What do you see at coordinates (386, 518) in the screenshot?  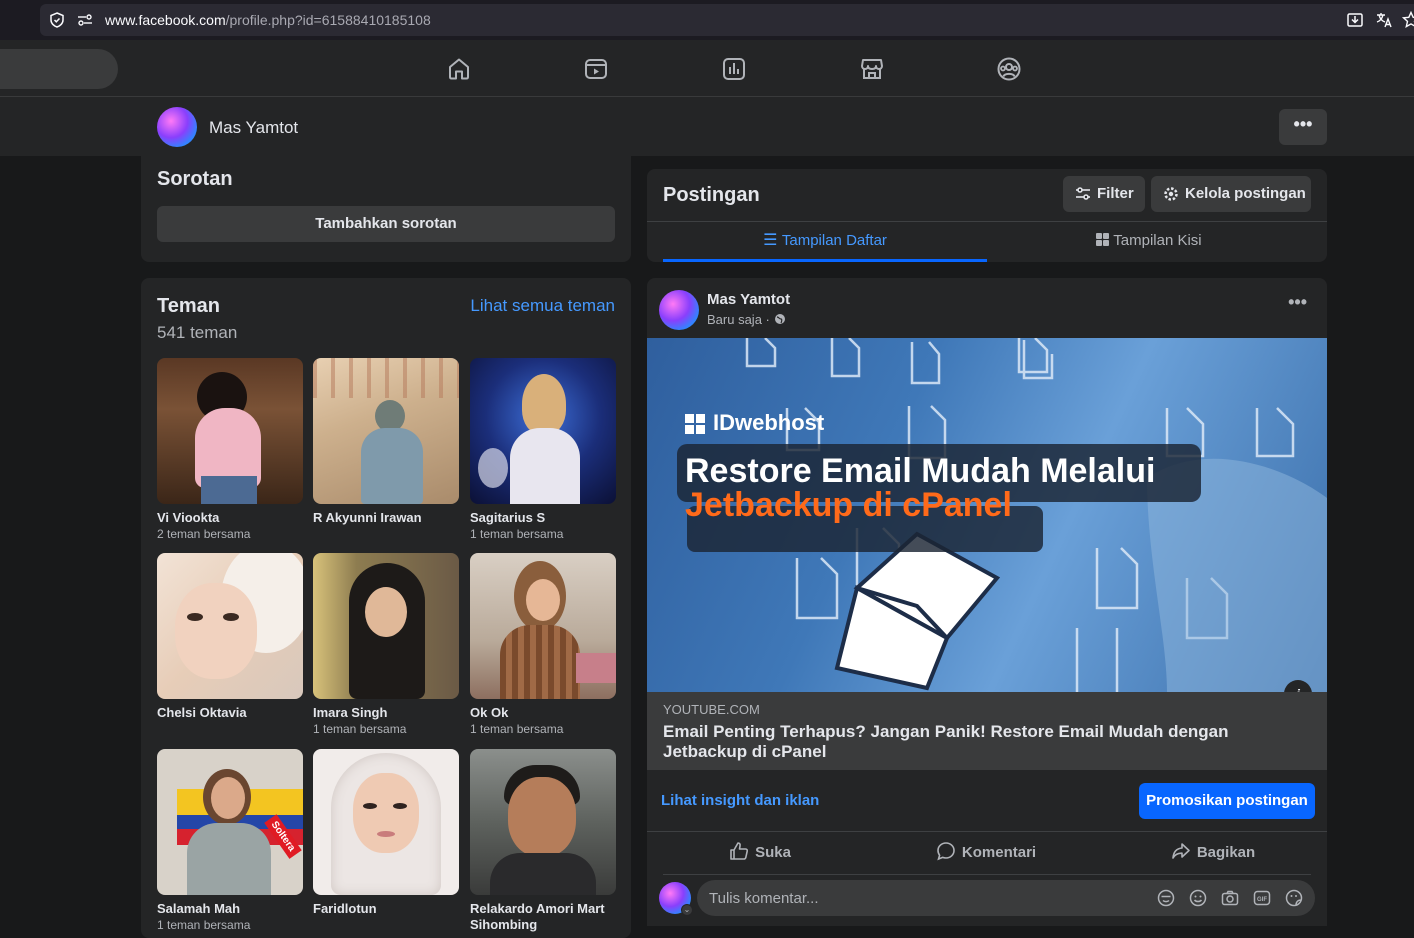 I see `friend-name: R Akyunni Irawan` at bounding box center [386, 518].